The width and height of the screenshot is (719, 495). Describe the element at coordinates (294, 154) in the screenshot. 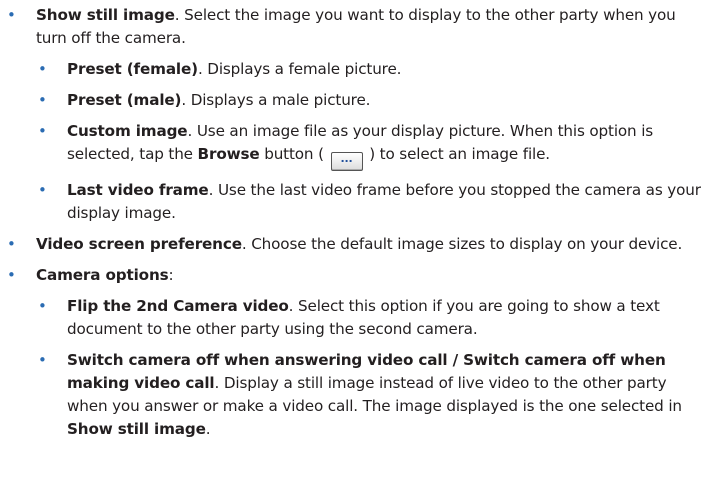

I see `item-description: button (` at that location.